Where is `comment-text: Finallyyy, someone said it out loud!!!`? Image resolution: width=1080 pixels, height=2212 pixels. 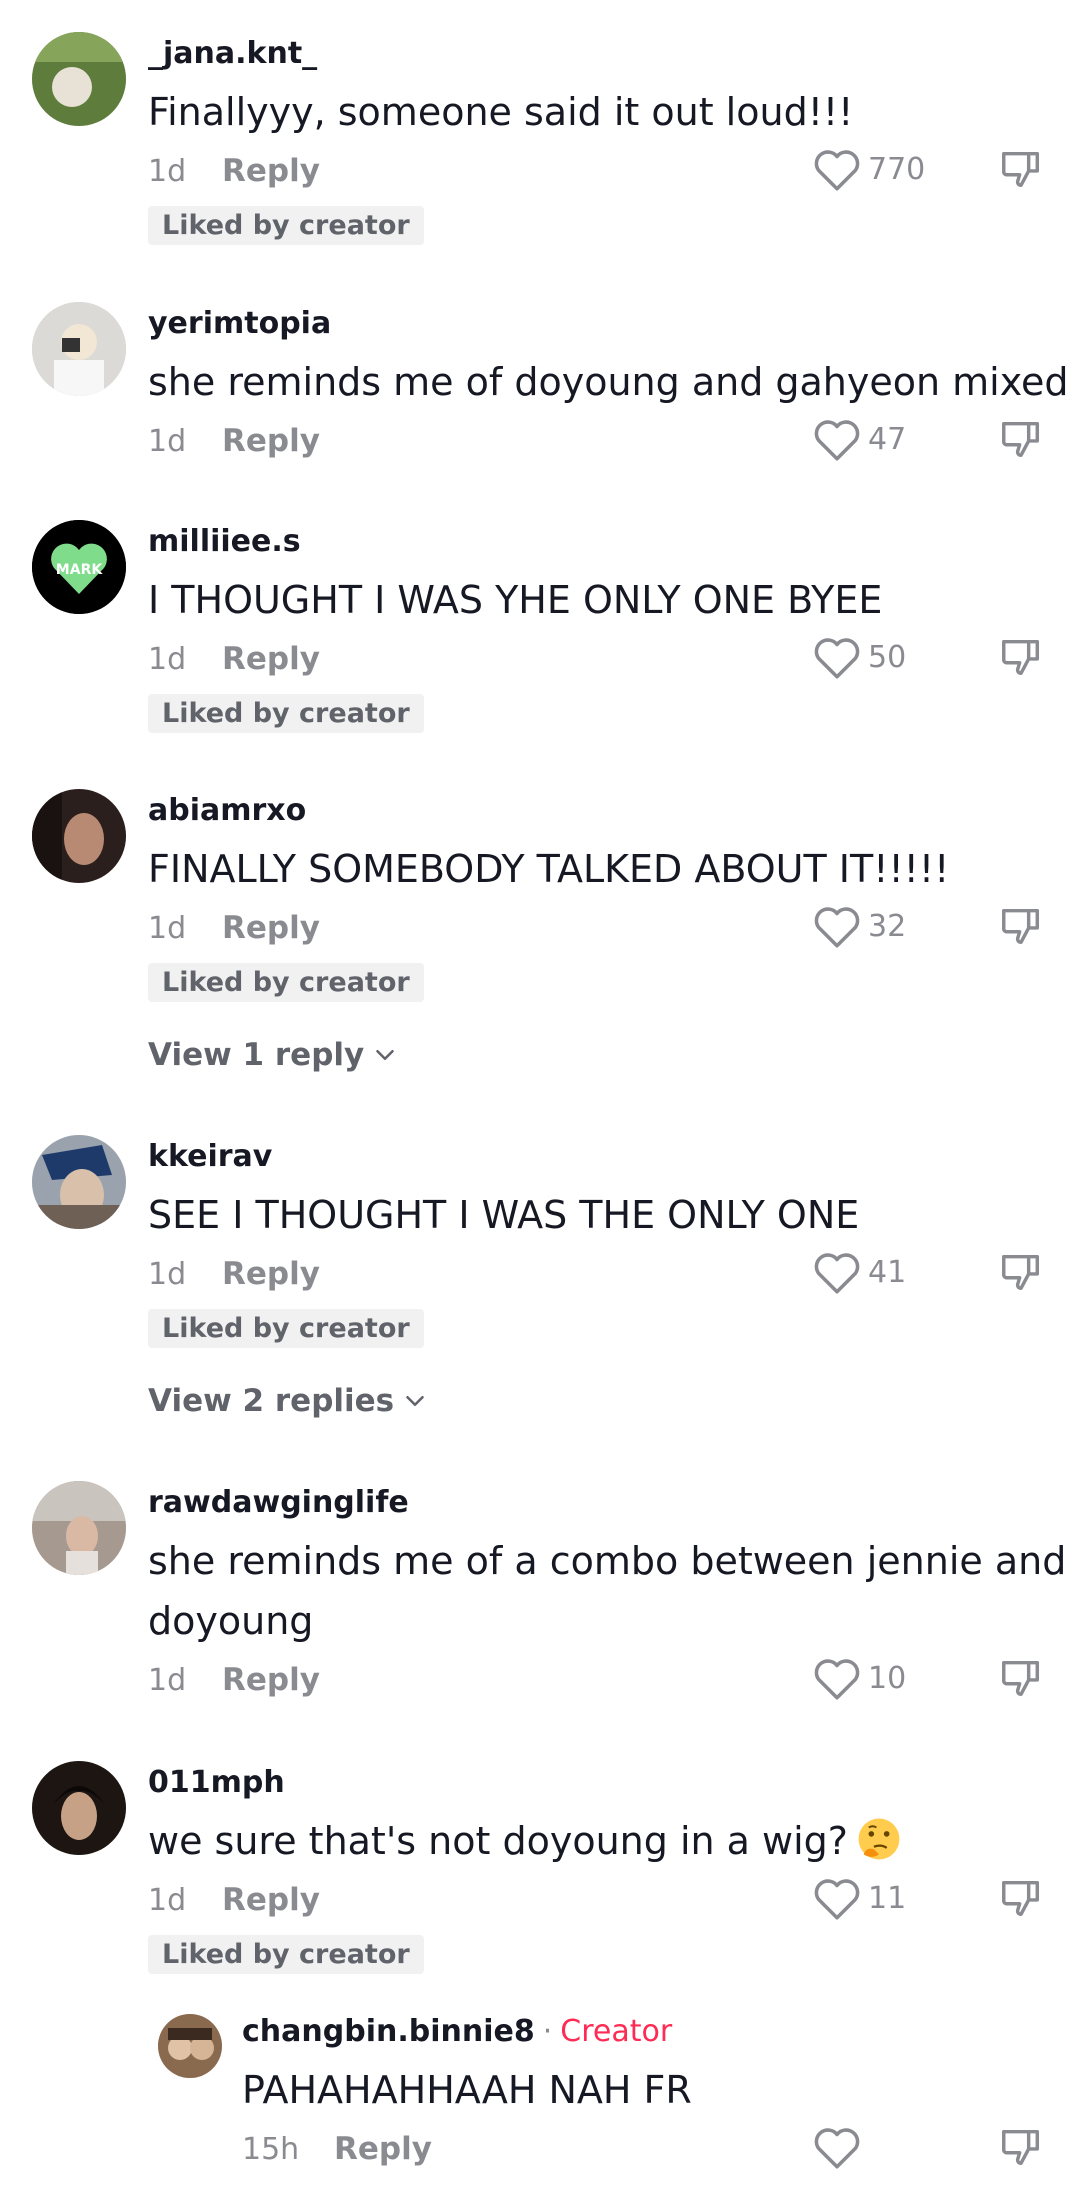 comment-text: Finallyyy, someone said it out loud!!! is located at coordinates (501, 112).